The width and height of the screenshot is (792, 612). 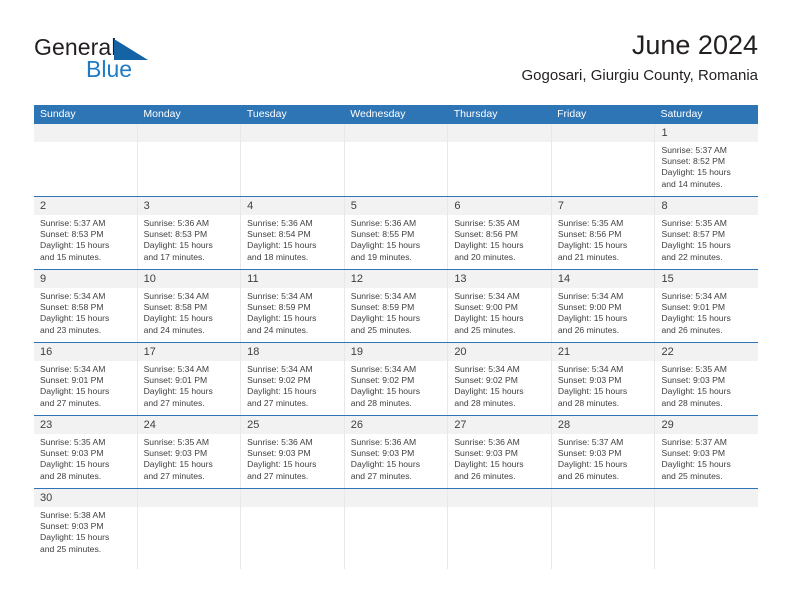 I want to click on day-number: 28, so click(x=603, y=425).